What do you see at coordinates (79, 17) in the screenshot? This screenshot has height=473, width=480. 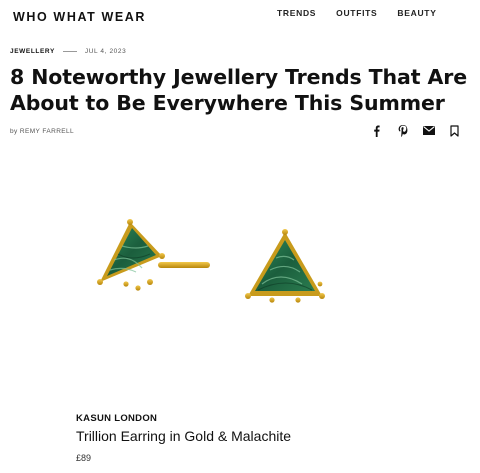 I see `site-logo: WHO WHAT WEAR` at bounding box center [79, 17].